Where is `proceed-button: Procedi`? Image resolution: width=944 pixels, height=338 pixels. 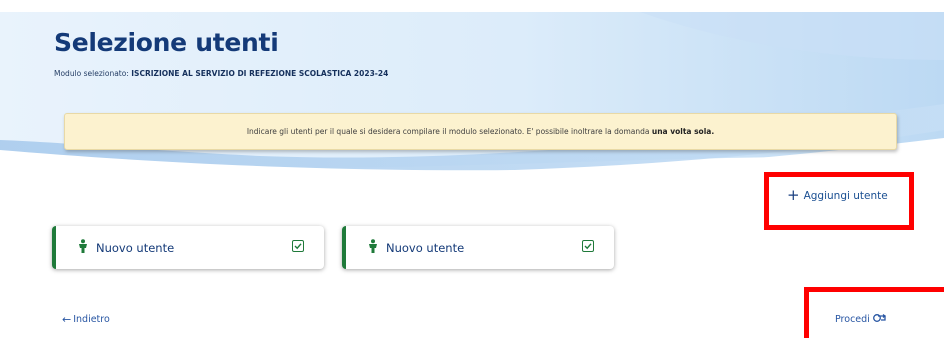 proceed-button: Procedi is located at coordinates (861, 319).